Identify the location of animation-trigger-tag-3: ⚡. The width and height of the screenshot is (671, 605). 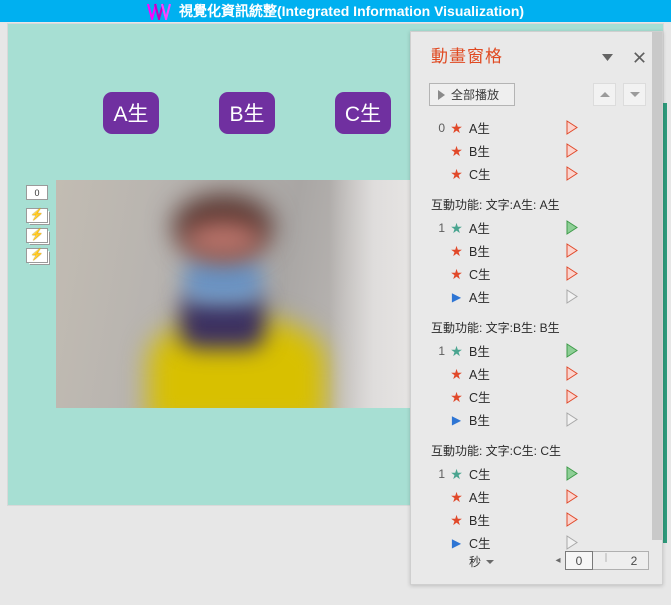
(37, 255).